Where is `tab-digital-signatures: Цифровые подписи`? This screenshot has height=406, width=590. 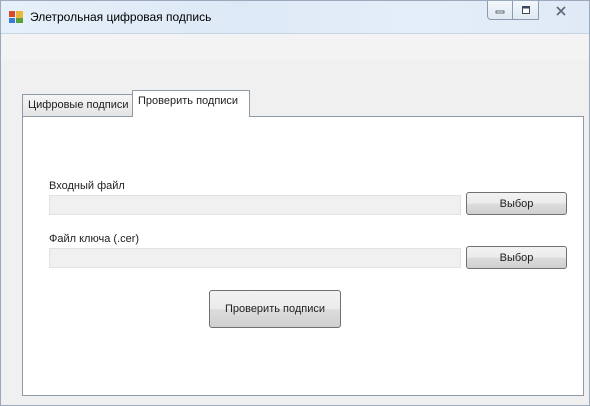
tab-digital-signatures: Цифровые подписи is located at coordinates (77, 105).